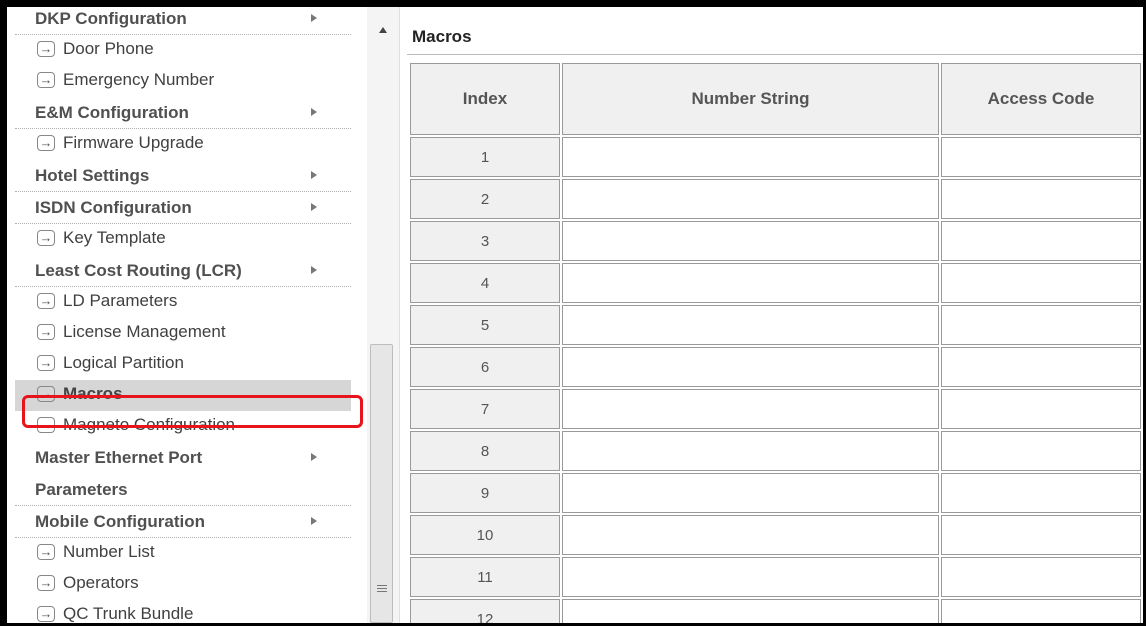 The image size is (1146, 626). I want to click on grip-icon, so click(382, 589).